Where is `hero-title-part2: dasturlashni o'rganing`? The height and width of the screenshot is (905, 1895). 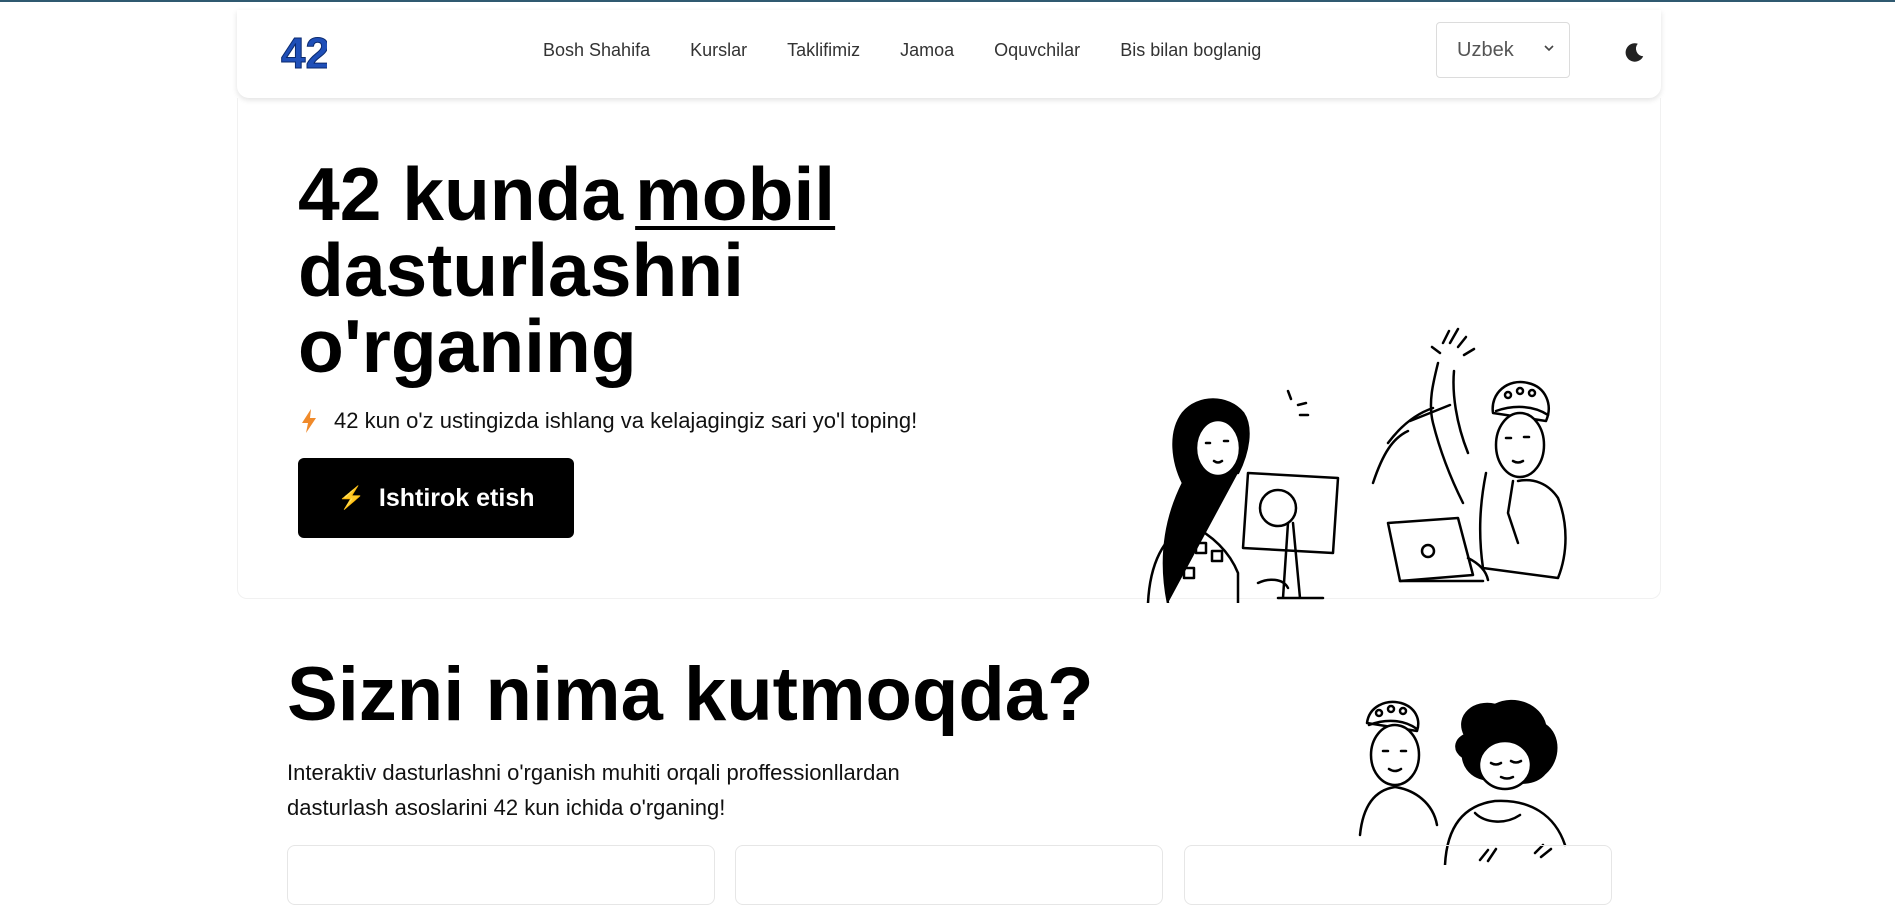 hero-title-part2: dasturlashni o'rganing is located at coordinates (521, 308).